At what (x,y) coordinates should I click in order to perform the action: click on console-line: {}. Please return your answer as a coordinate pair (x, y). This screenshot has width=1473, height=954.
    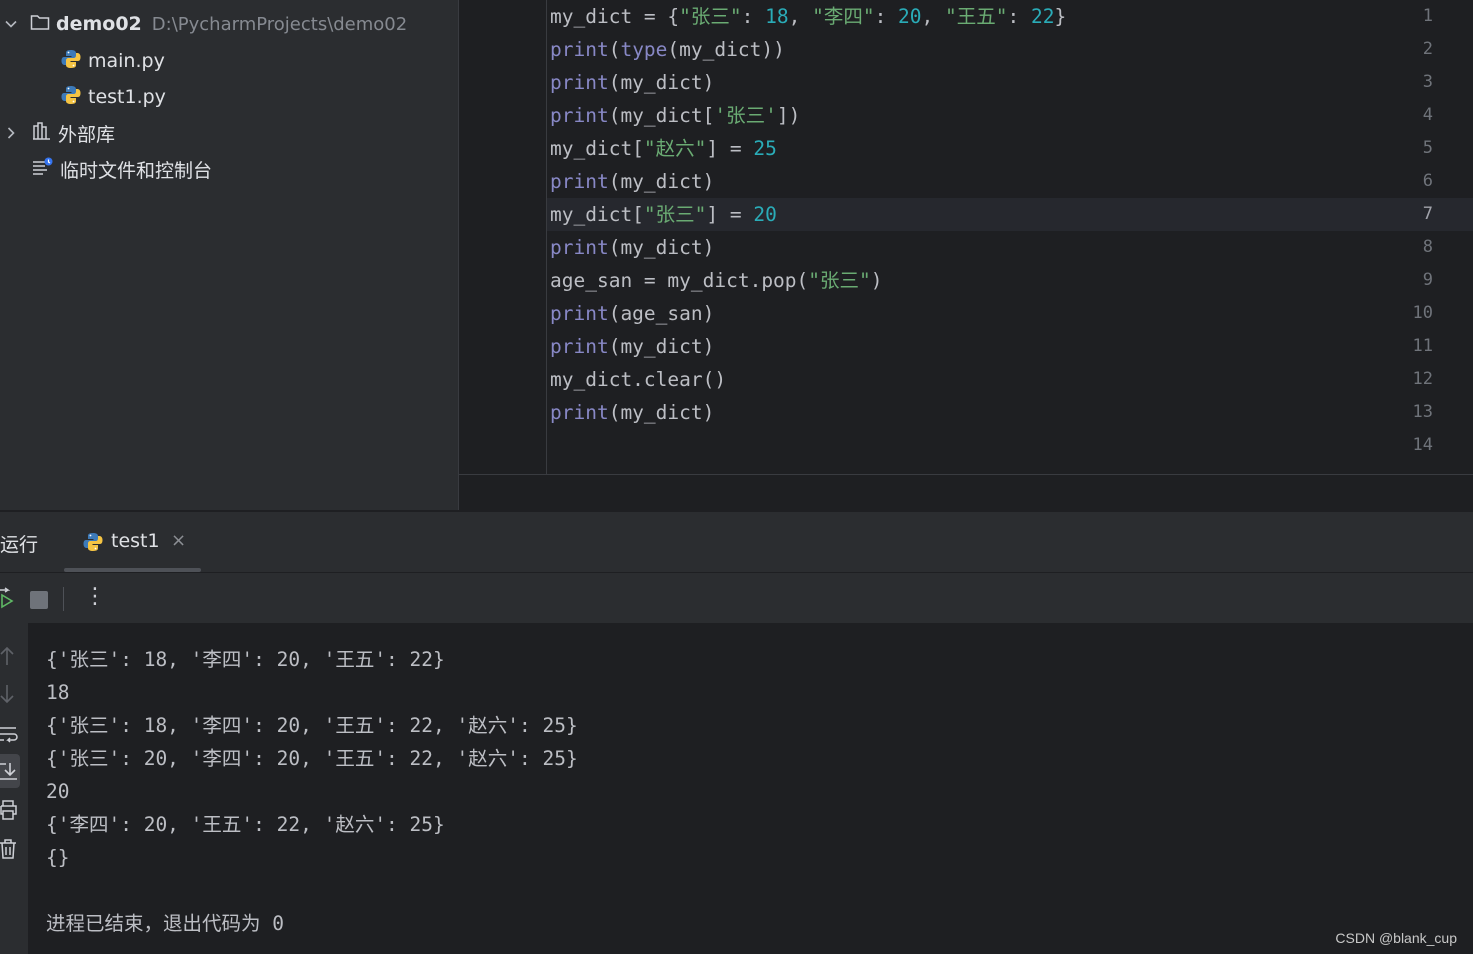
    Looking at the image, I should click on (58, 857).